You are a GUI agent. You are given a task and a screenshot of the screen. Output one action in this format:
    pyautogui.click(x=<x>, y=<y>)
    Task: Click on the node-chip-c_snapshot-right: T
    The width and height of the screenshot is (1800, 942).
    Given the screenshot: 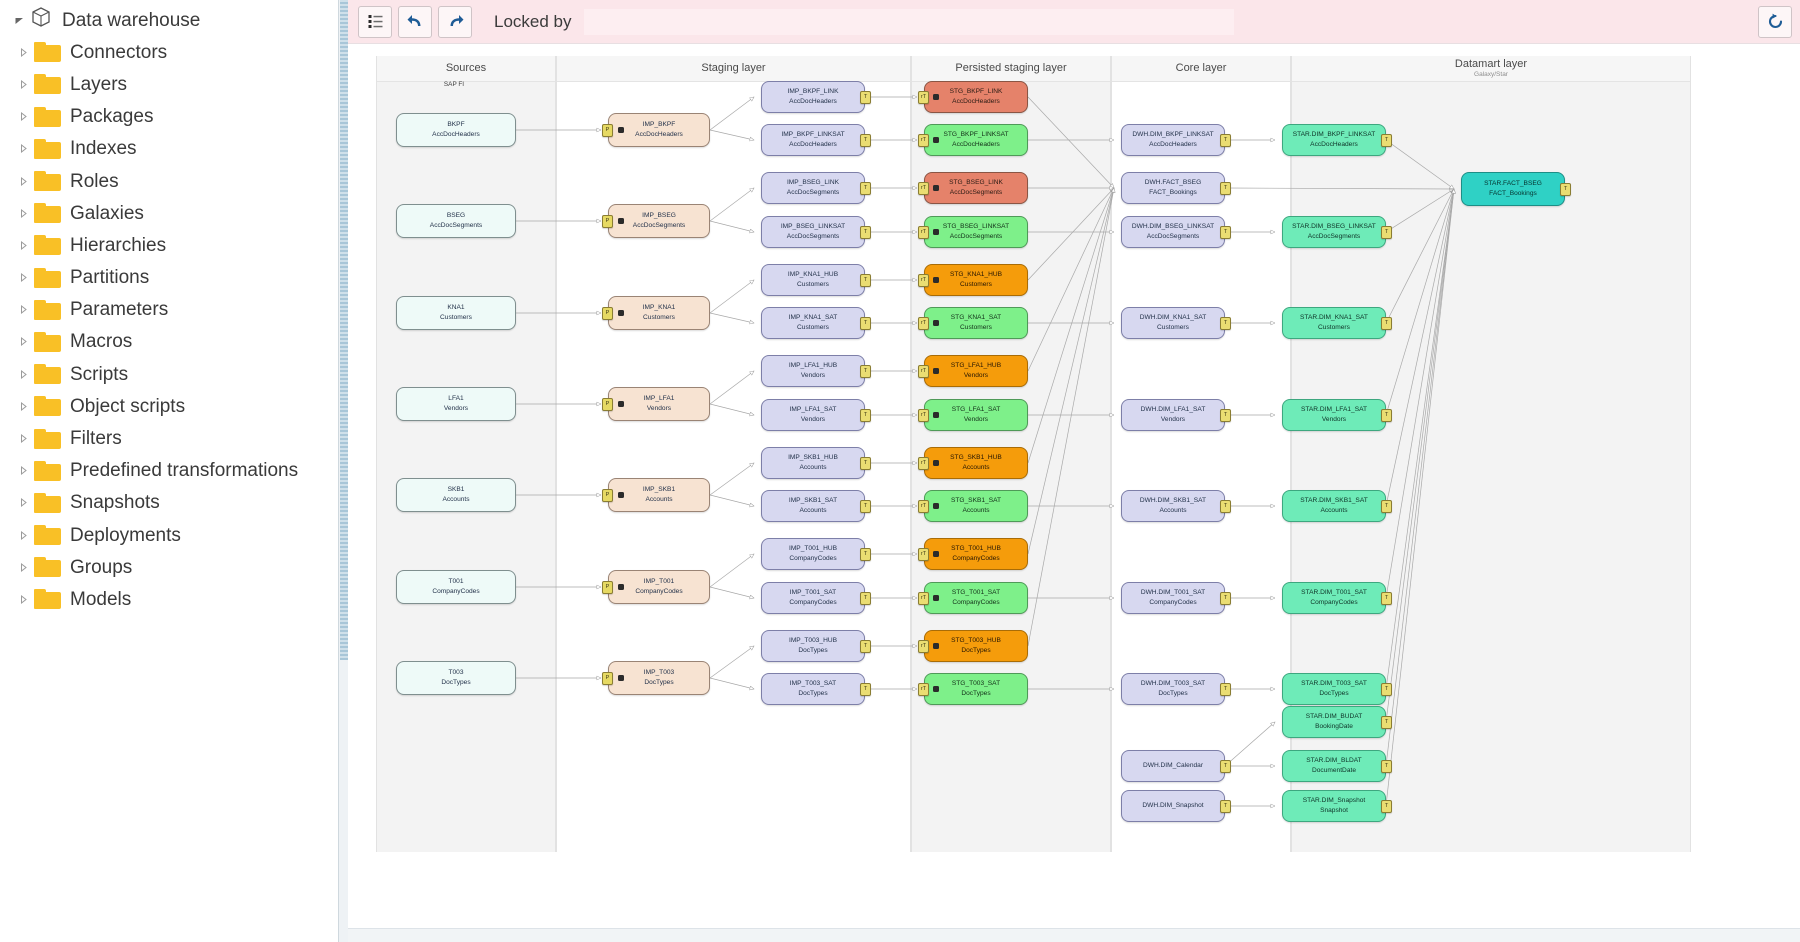 What is the action you would take?
    pyautogui.click(x=1225, y=806)
    